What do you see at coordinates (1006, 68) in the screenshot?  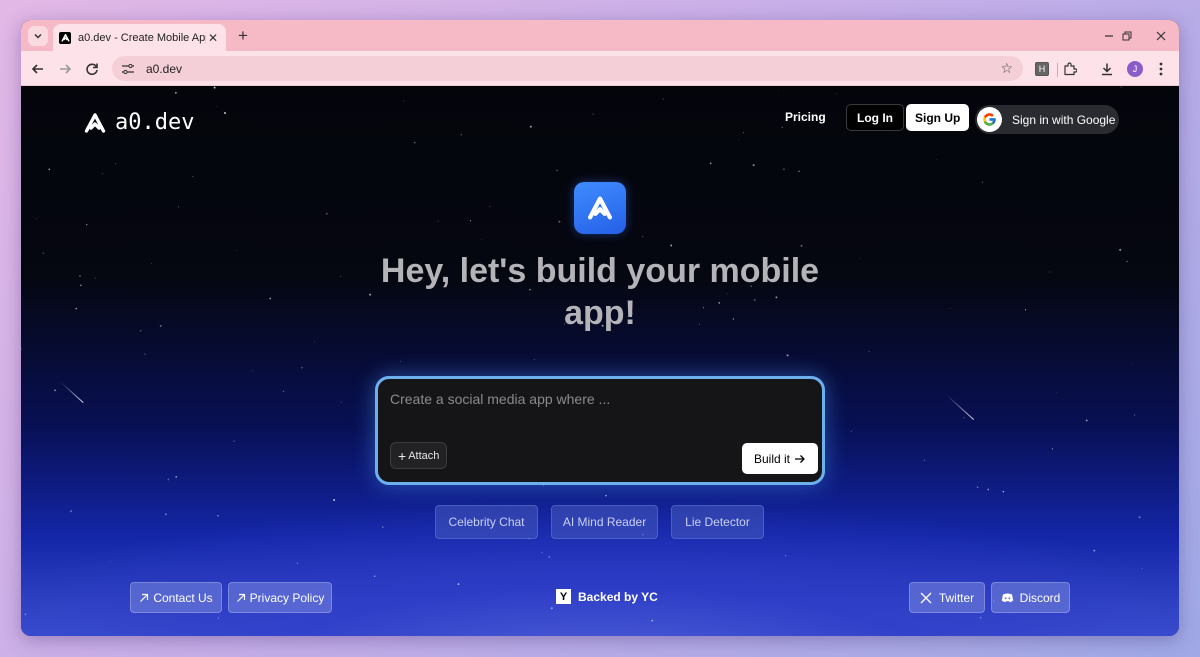 I see `star-icon: ☆` at bounding box center [1006, 68].